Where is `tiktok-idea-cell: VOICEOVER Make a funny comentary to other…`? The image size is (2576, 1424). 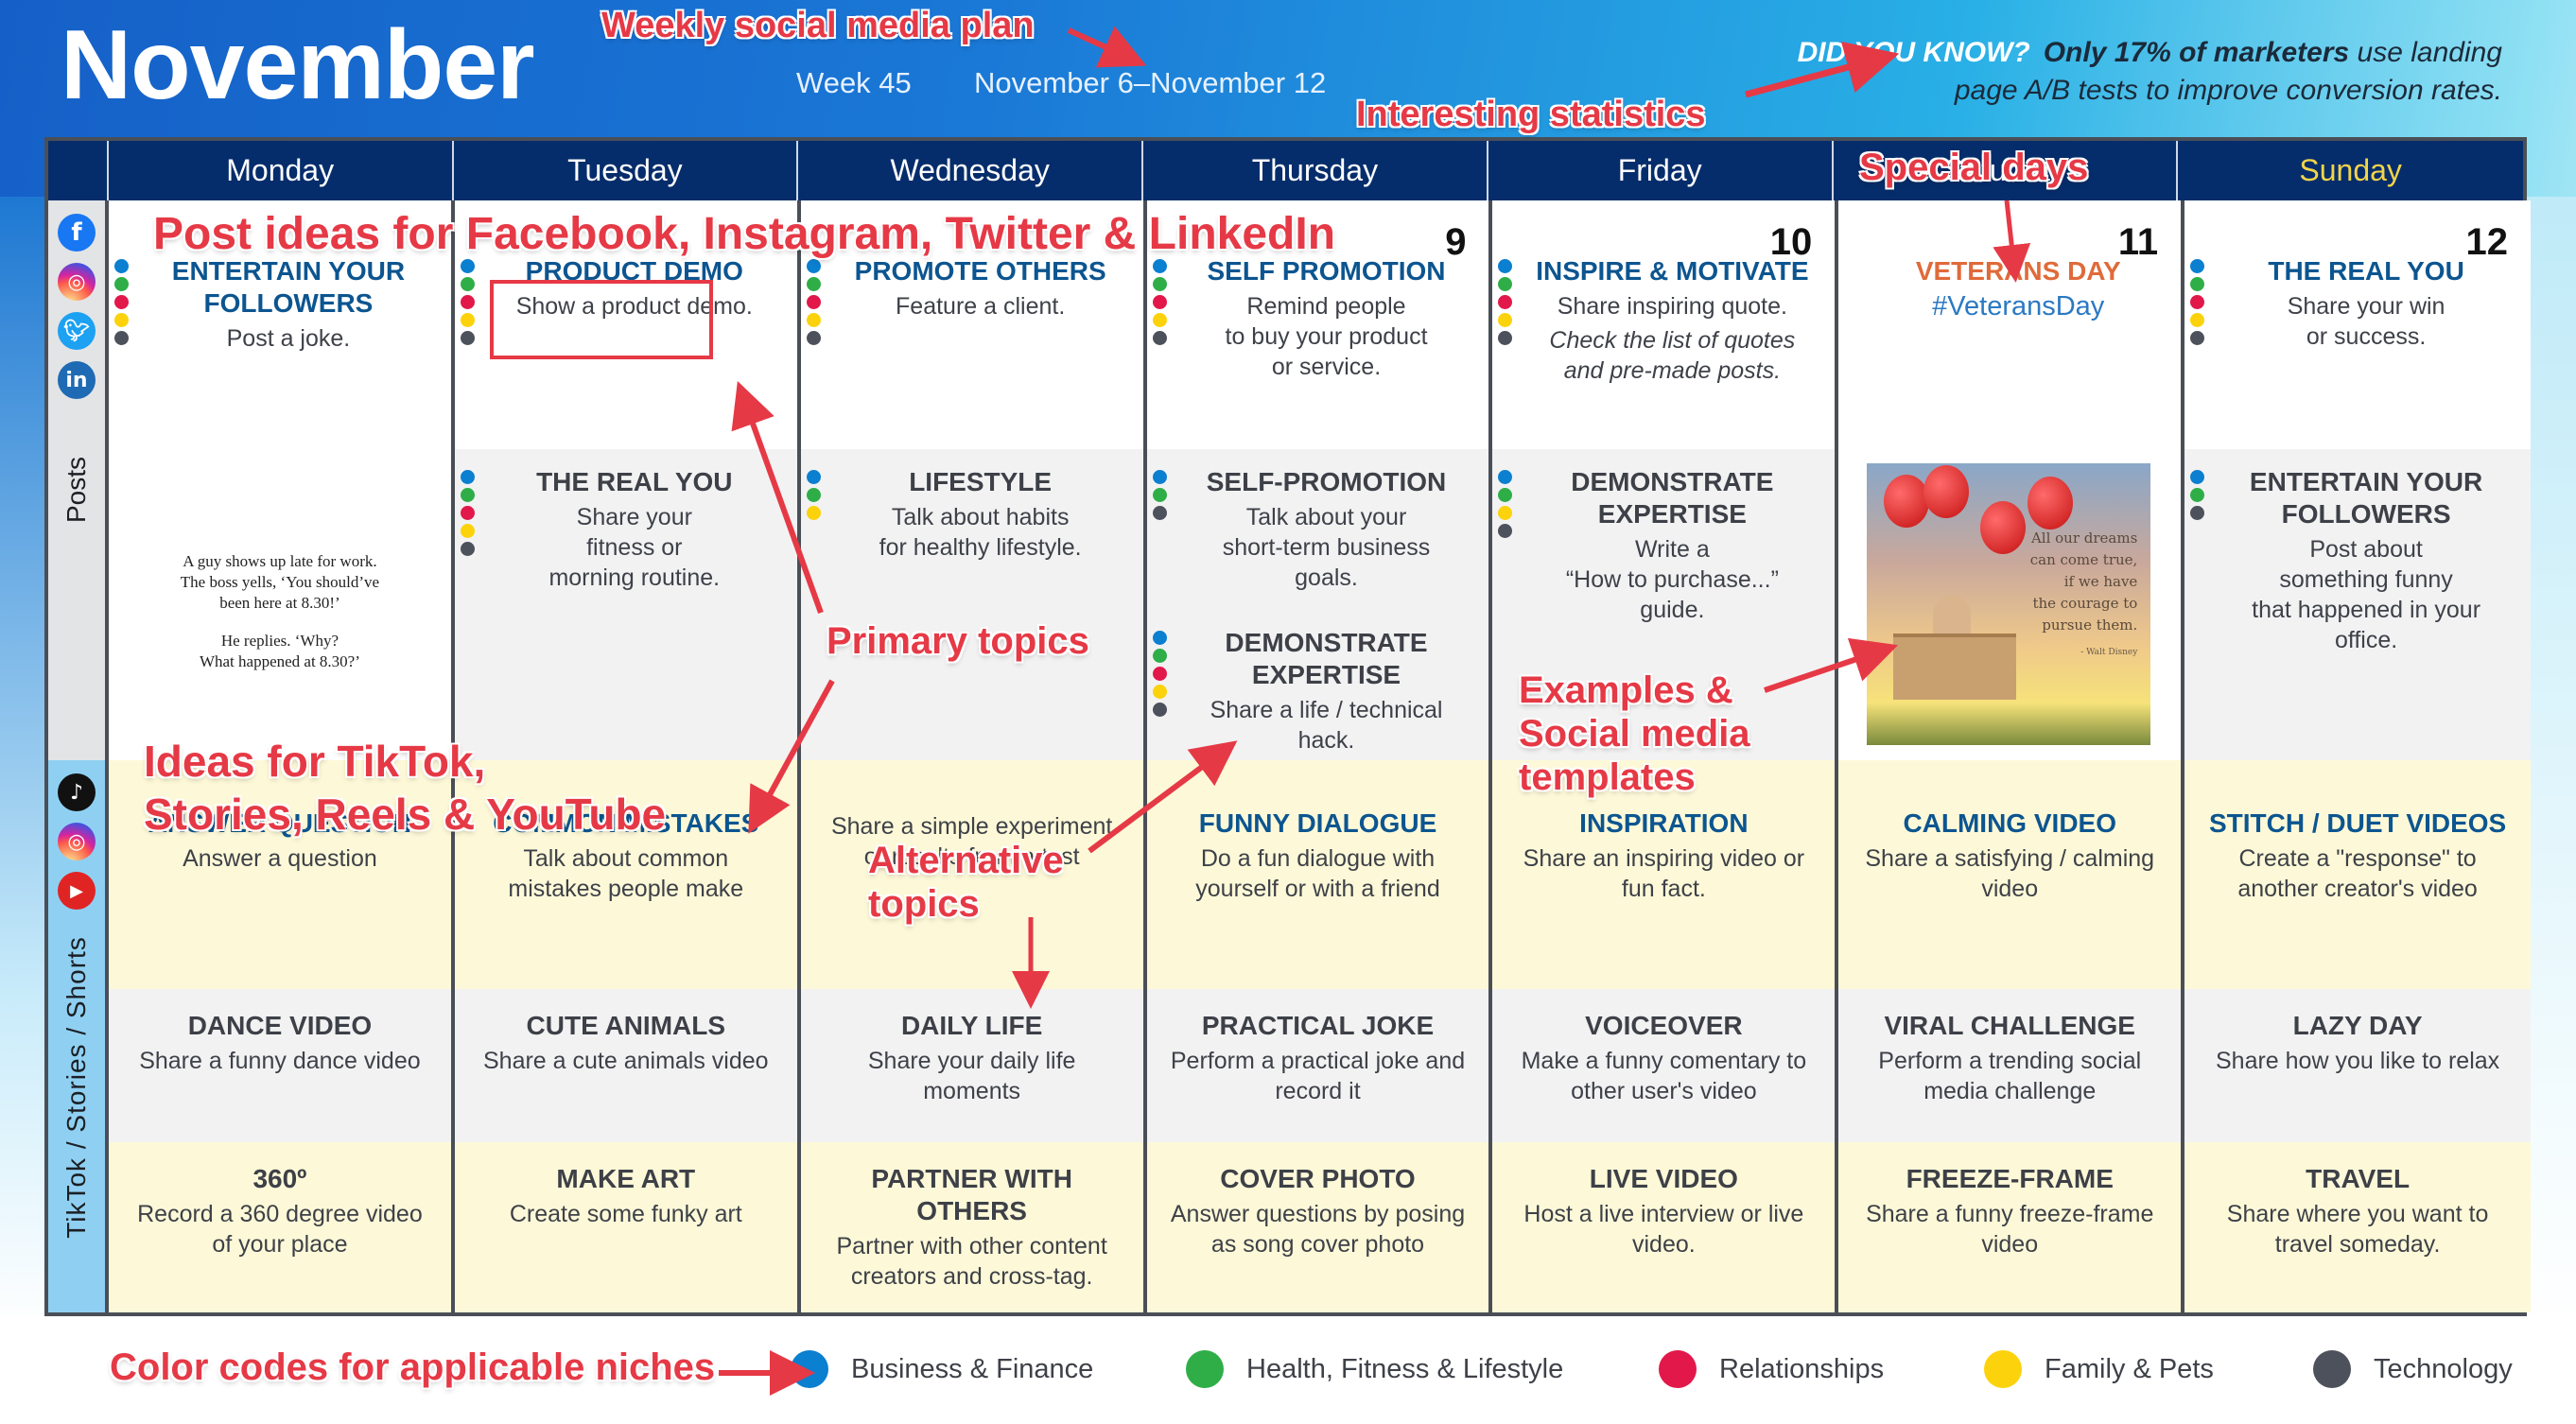
tiktok-idea-cell: VOICEOVER Make a funny comentary to other… is located at coordinates (1664, 1066).